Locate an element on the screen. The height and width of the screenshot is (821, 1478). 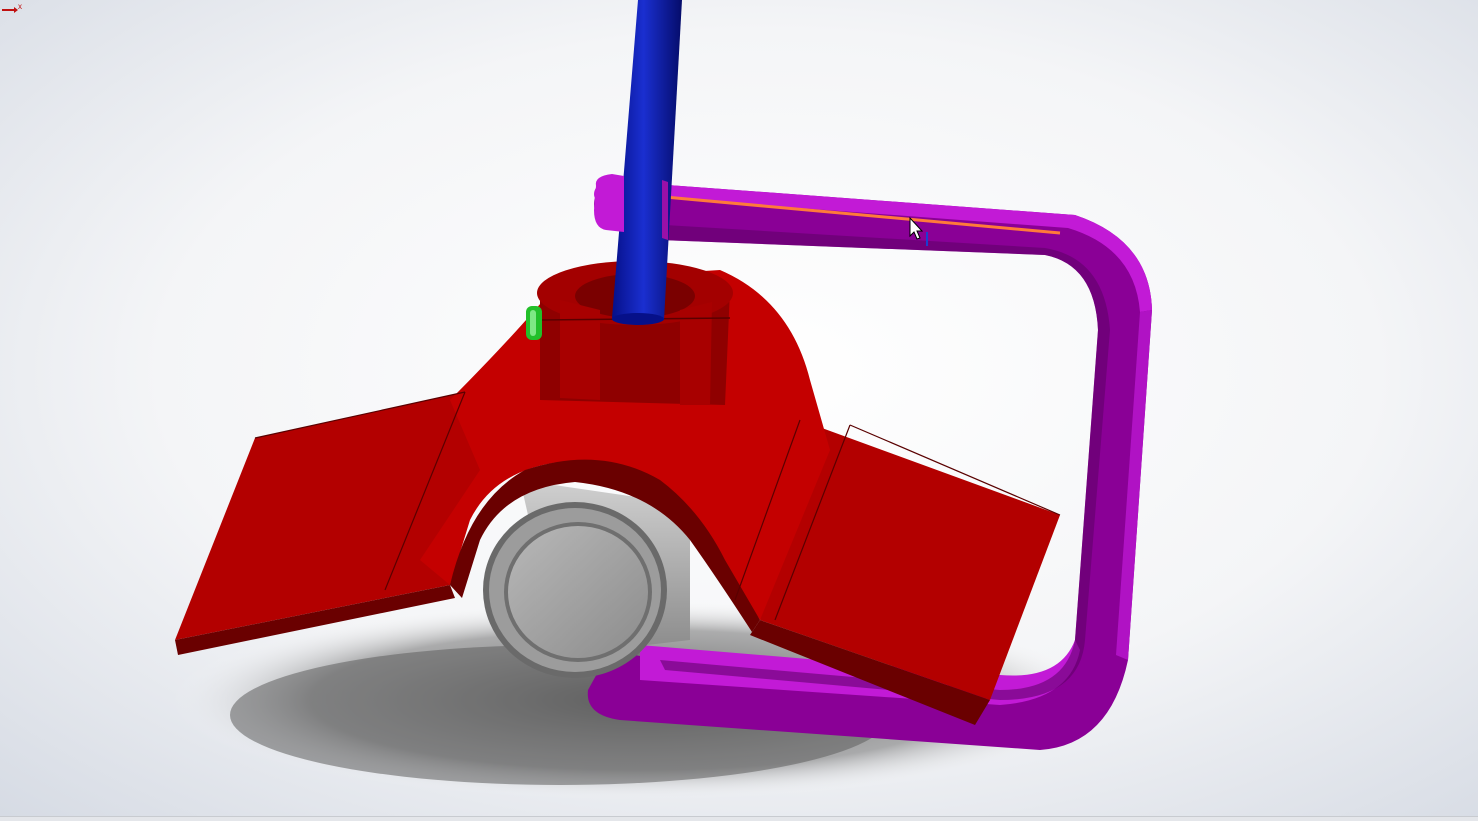
triad-axis-label: x is located at coordinates (20, 6).